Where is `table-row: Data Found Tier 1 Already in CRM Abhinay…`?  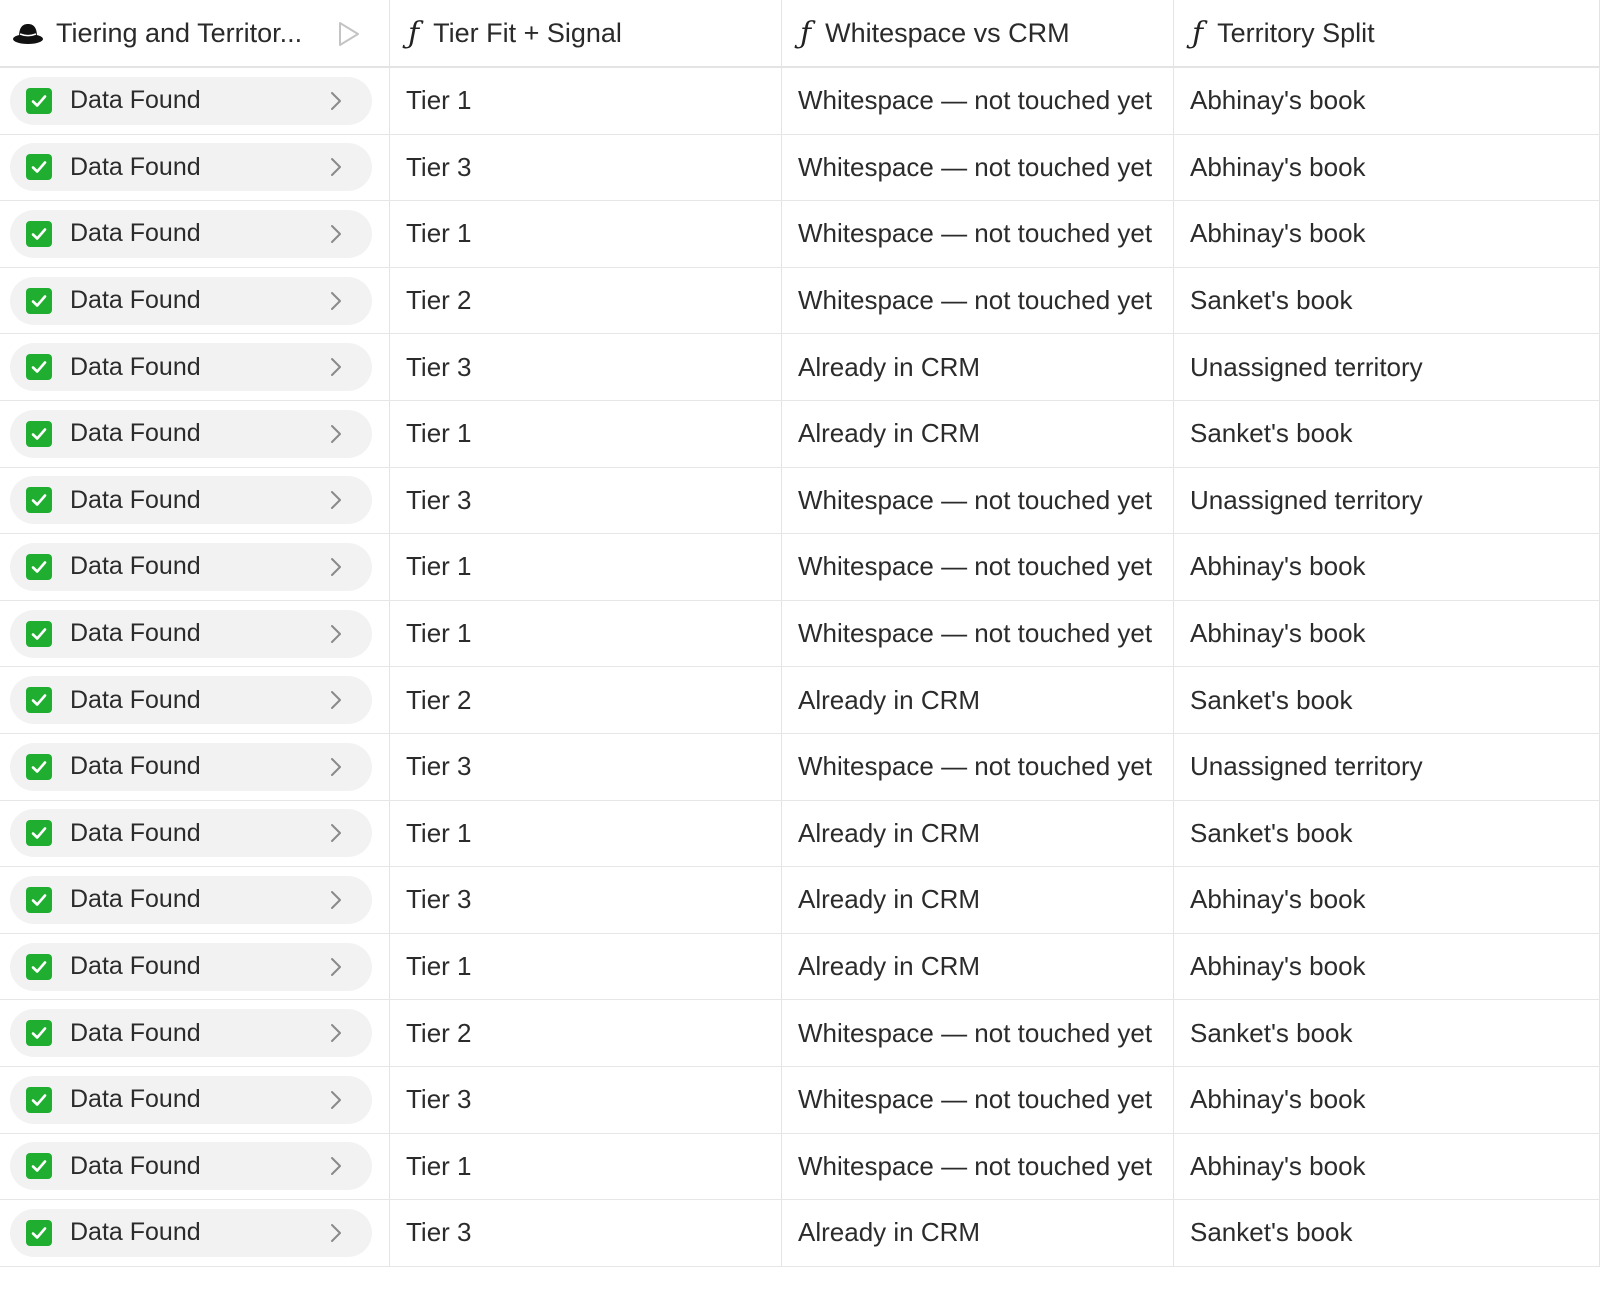
table-row: Data Found Tier 1 Already in CRM Abhinay… is located at coordinates (800, 967).